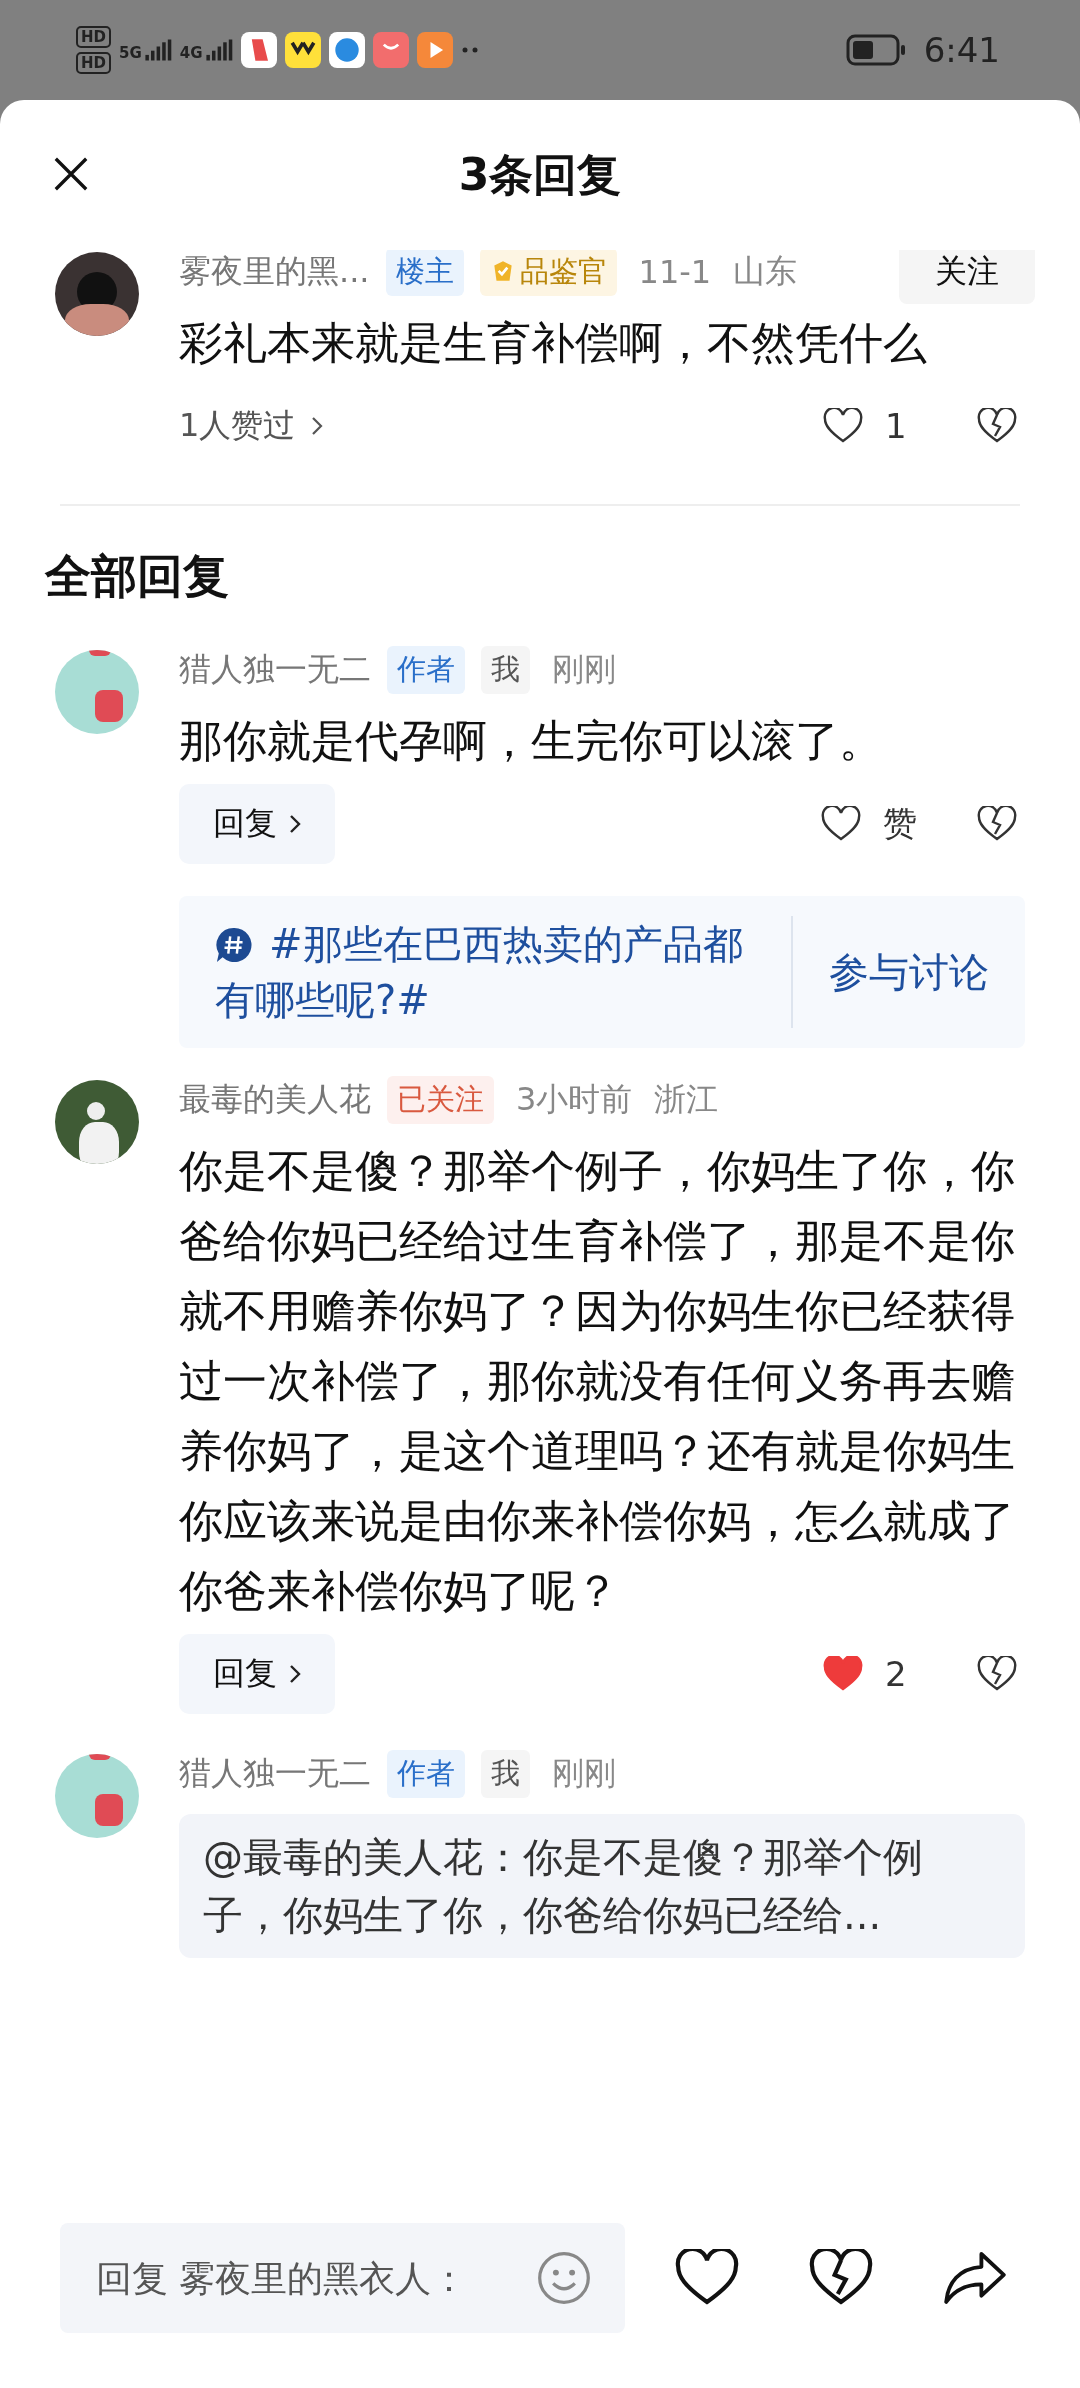 The width and height of the screenshot is (1080, 2388). Describe the element at coordinates (440, 1100) in the screenshot. I see `role-tag: 已关注` at that location.